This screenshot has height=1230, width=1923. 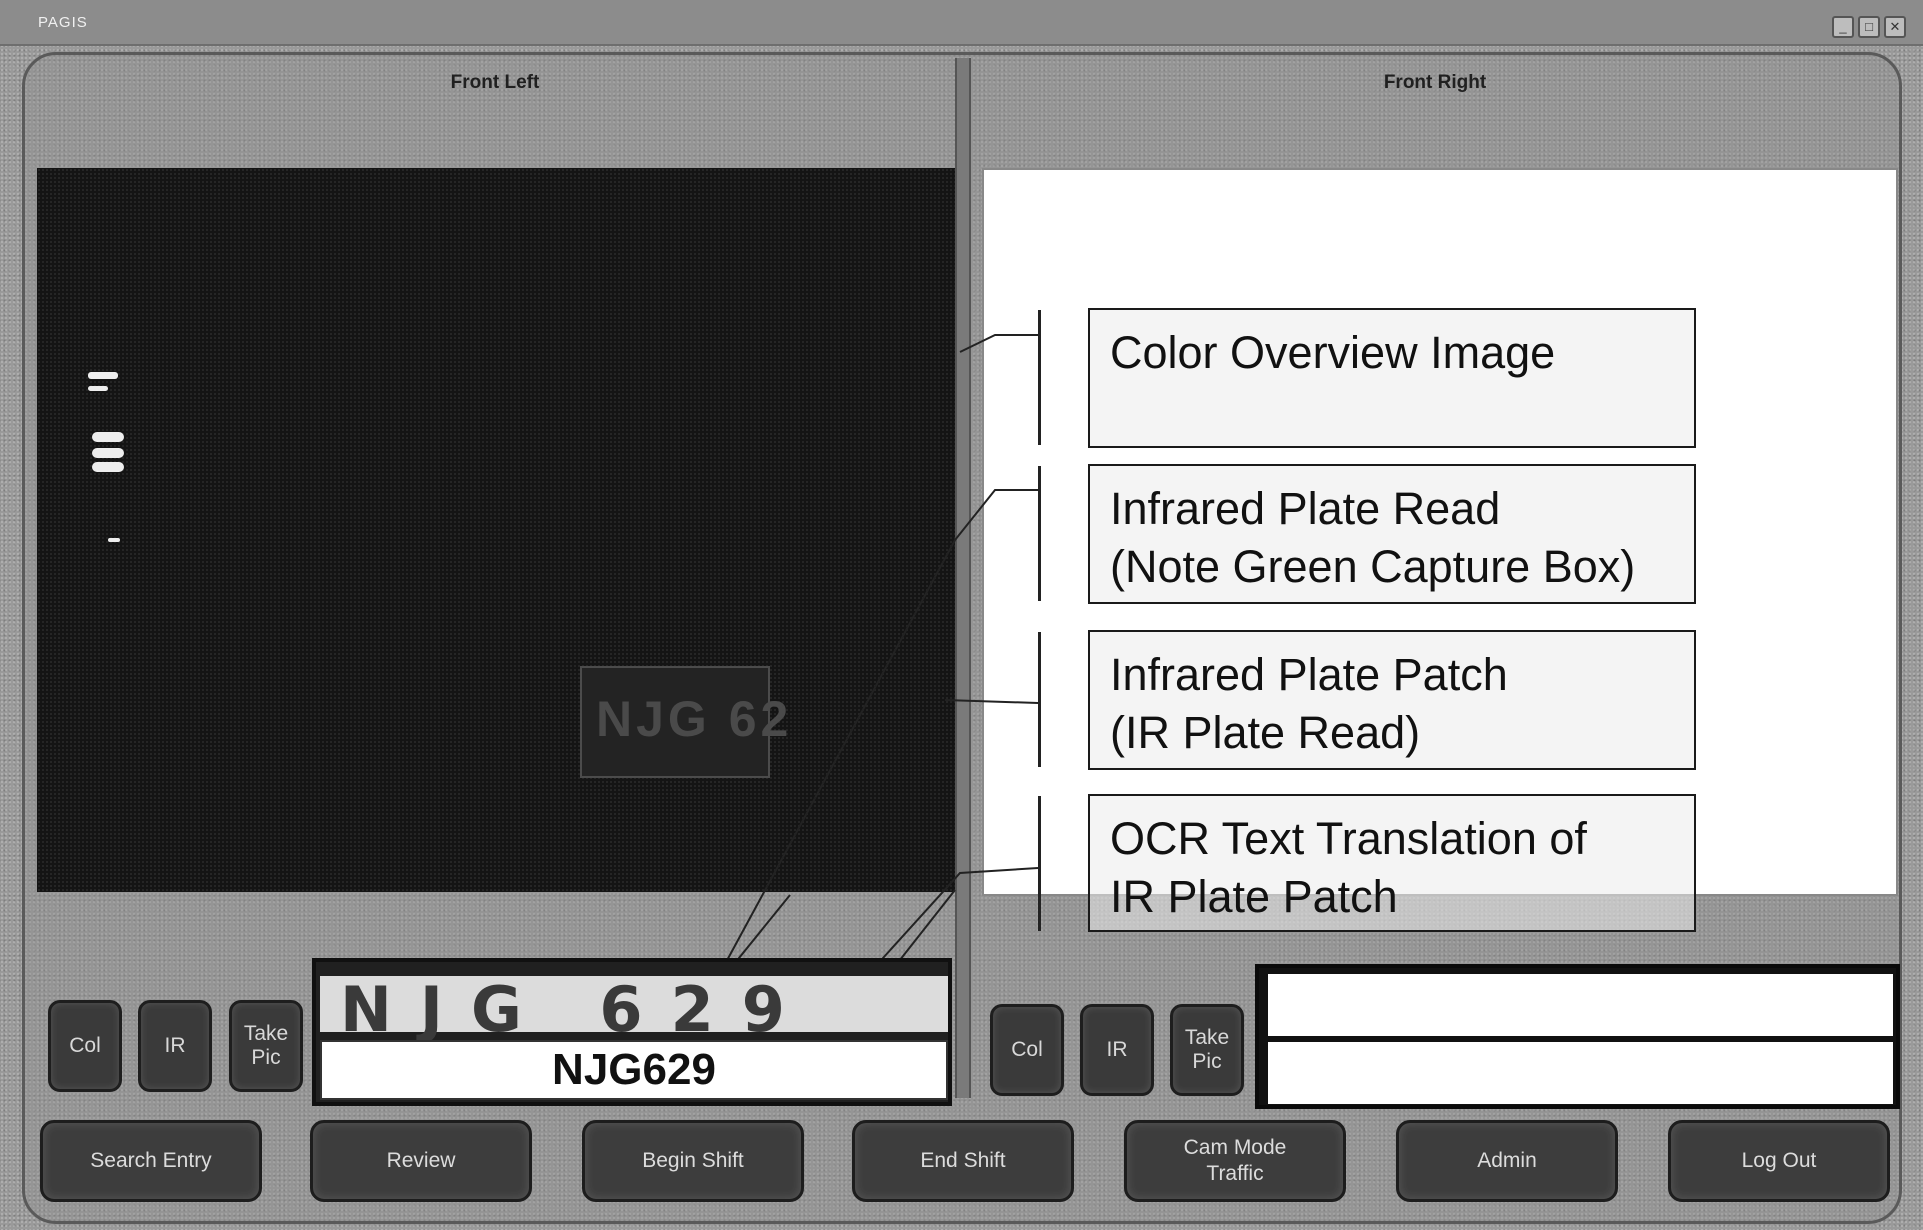 I want to click on callout-text: (Note Green Capture Box), so click(x=1373, y=566).